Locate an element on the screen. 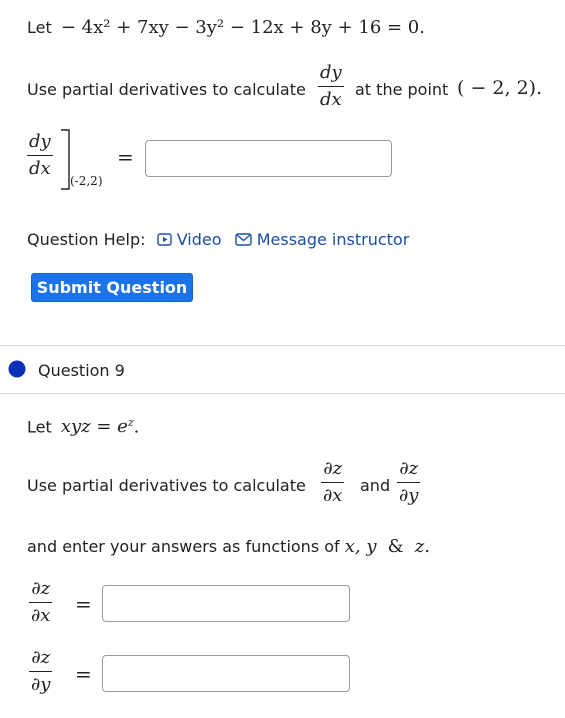 Image resolution: width=565 pixels, height=718 pixels. q8-answer-label-fraction: dy dx is located at coordinates (40, 155).